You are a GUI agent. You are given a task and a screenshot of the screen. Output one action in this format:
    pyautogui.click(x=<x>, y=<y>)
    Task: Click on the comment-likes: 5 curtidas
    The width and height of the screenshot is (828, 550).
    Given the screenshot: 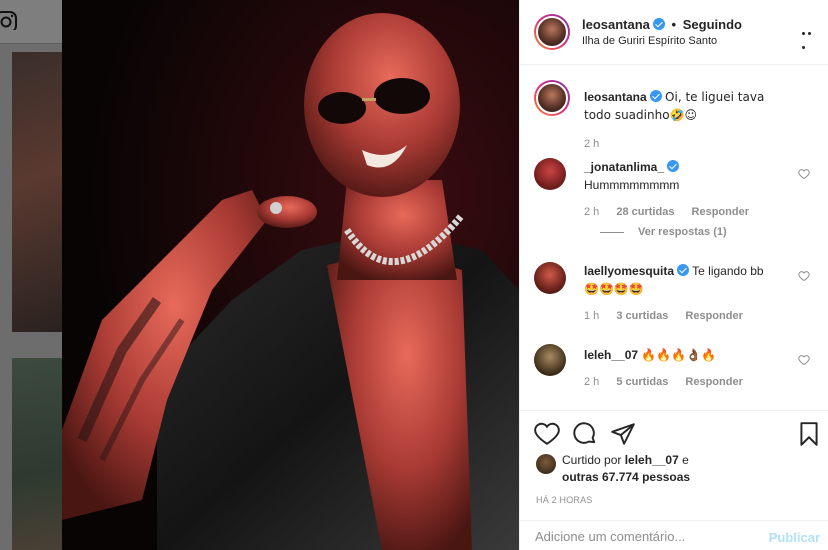 What is the action you would take?
    pyautogui.click(x=642, y=382)
    